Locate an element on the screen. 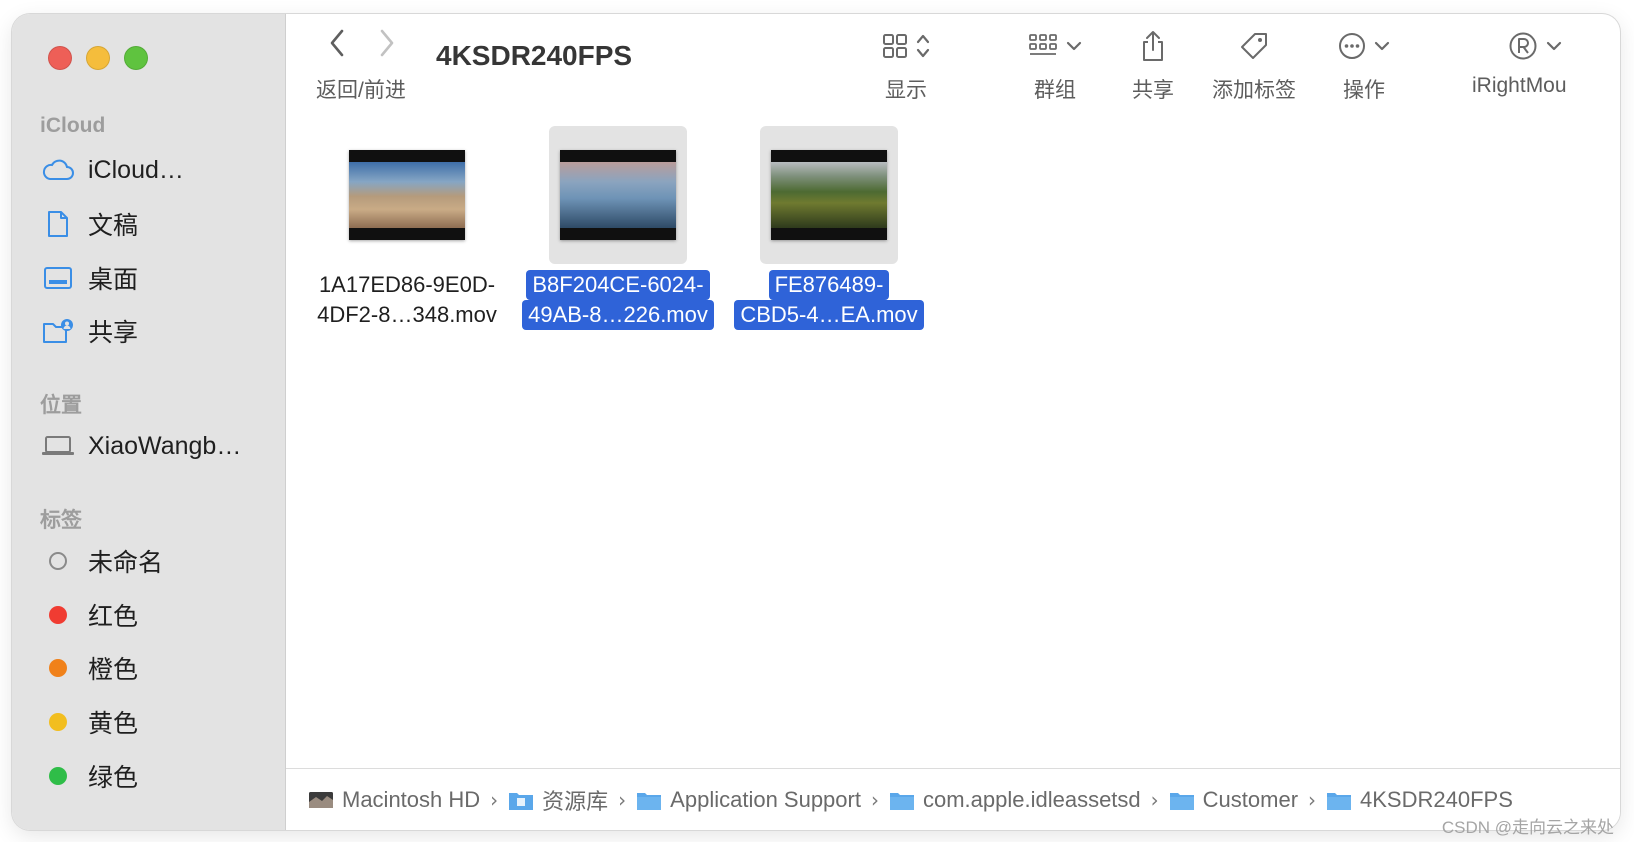 This screenshot has height=842, width=1634. minimize-button is located at coordinates (98, 58).